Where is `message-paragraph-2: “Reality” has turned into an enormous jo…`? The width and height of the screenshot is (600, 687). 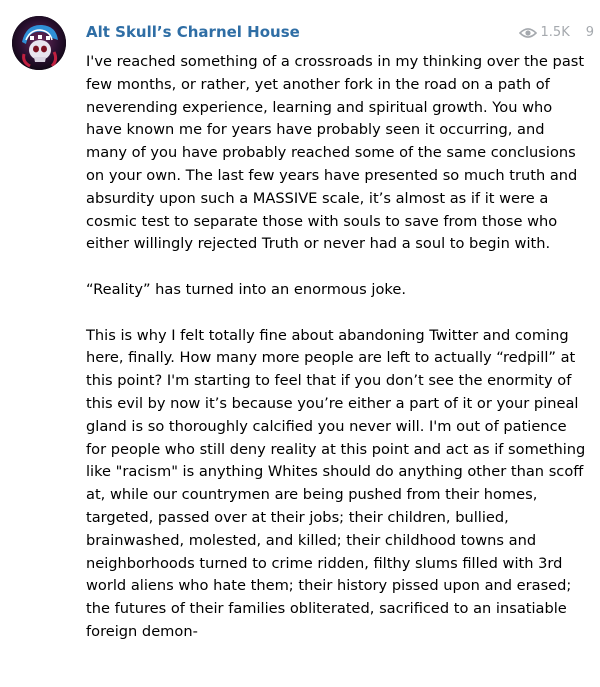
message-paragraph-2: “Reality” has turned into an enormous jo… is located at coordinates (246, 289).